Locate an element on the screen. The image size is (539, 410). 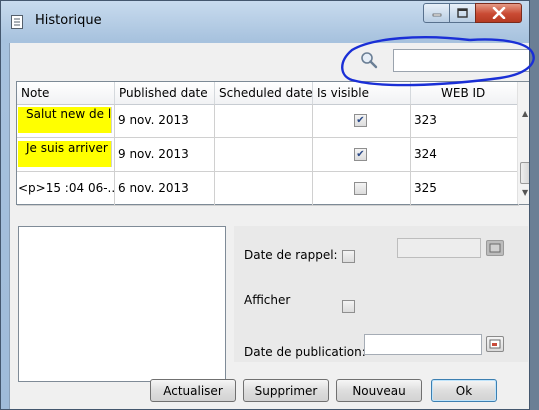
maximize-icon is located at coordinates (462, 13).